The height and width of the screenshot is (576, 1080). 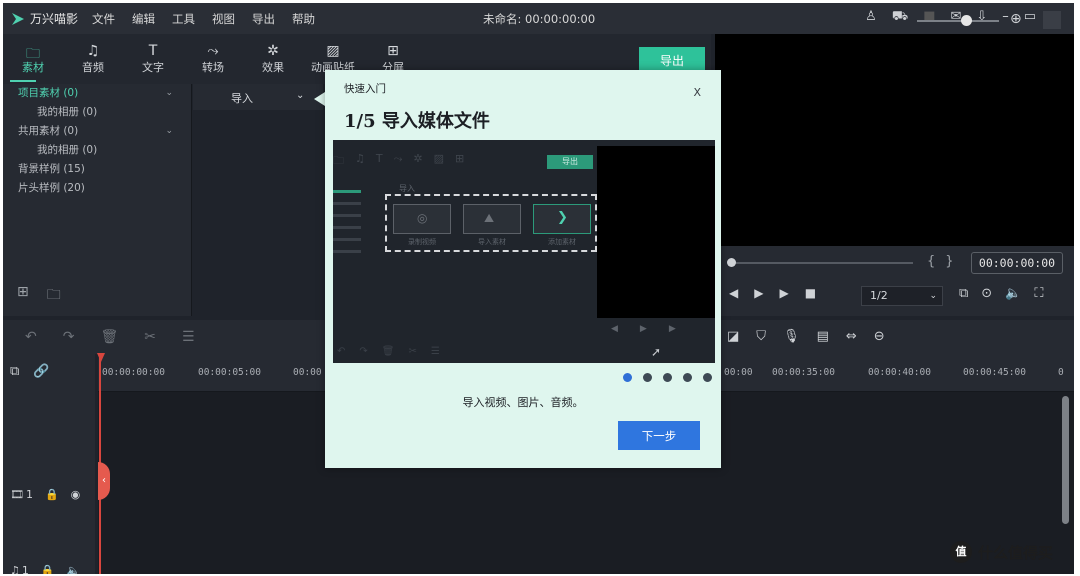 I want to click on menu-edit: 编辑, so click(x=143, y=19).